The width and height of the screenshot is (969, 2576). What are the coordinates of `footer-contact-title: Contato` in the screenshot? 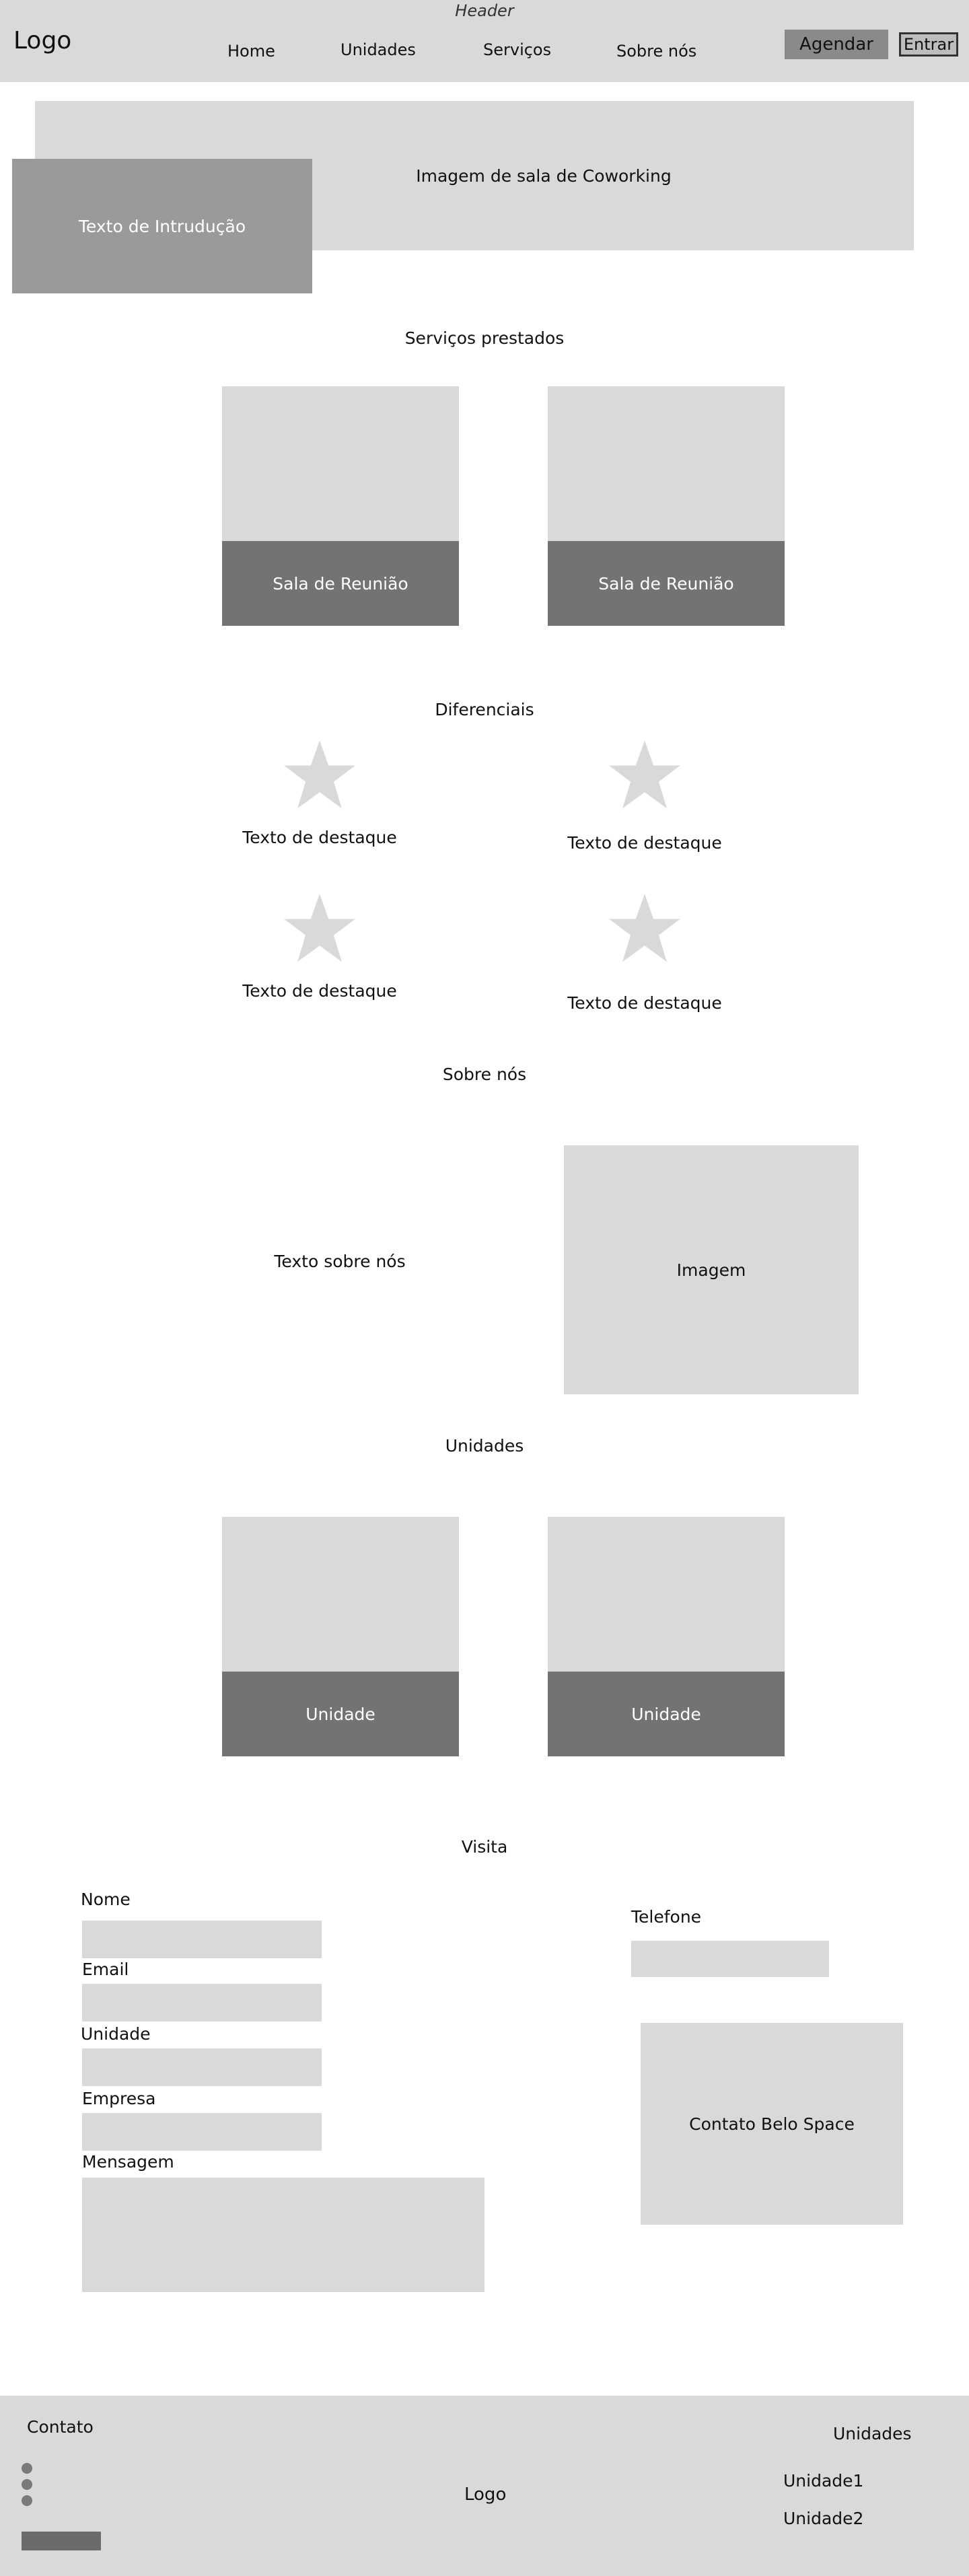 It's located at (61, 2427).